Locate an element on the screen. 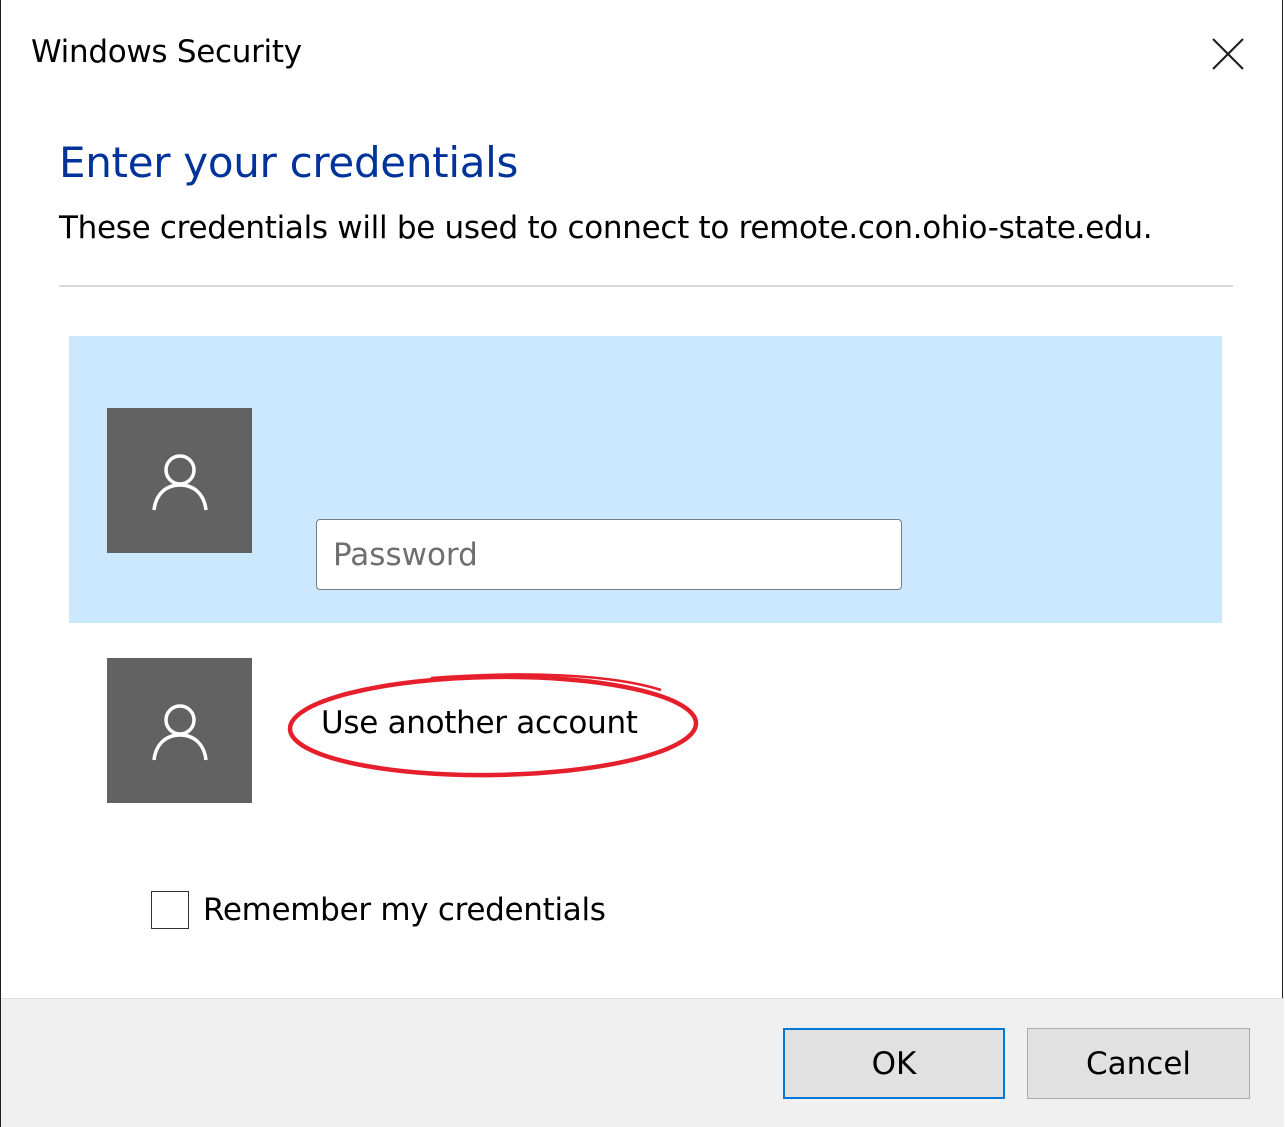  page-title: Enter your credentials is located at coordinates (289, 162).